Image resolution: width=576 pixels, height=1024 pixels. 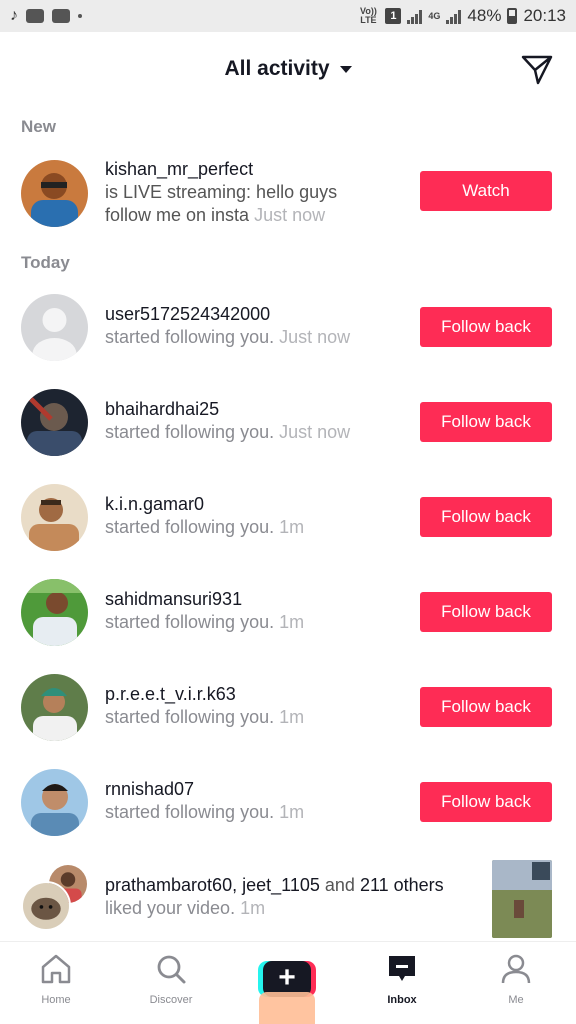 I want to click on profile-icon, so click(x=516, y=969).